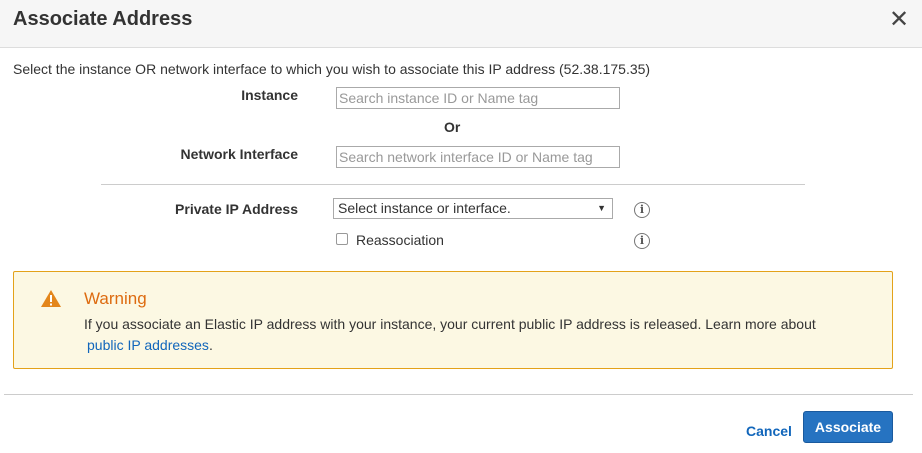 This screenshot has height=453, width=922. What do you see at coordinates (478, 157) in the screenshot?
I see `network-interface-search-input` at bounding box center [478, 157].